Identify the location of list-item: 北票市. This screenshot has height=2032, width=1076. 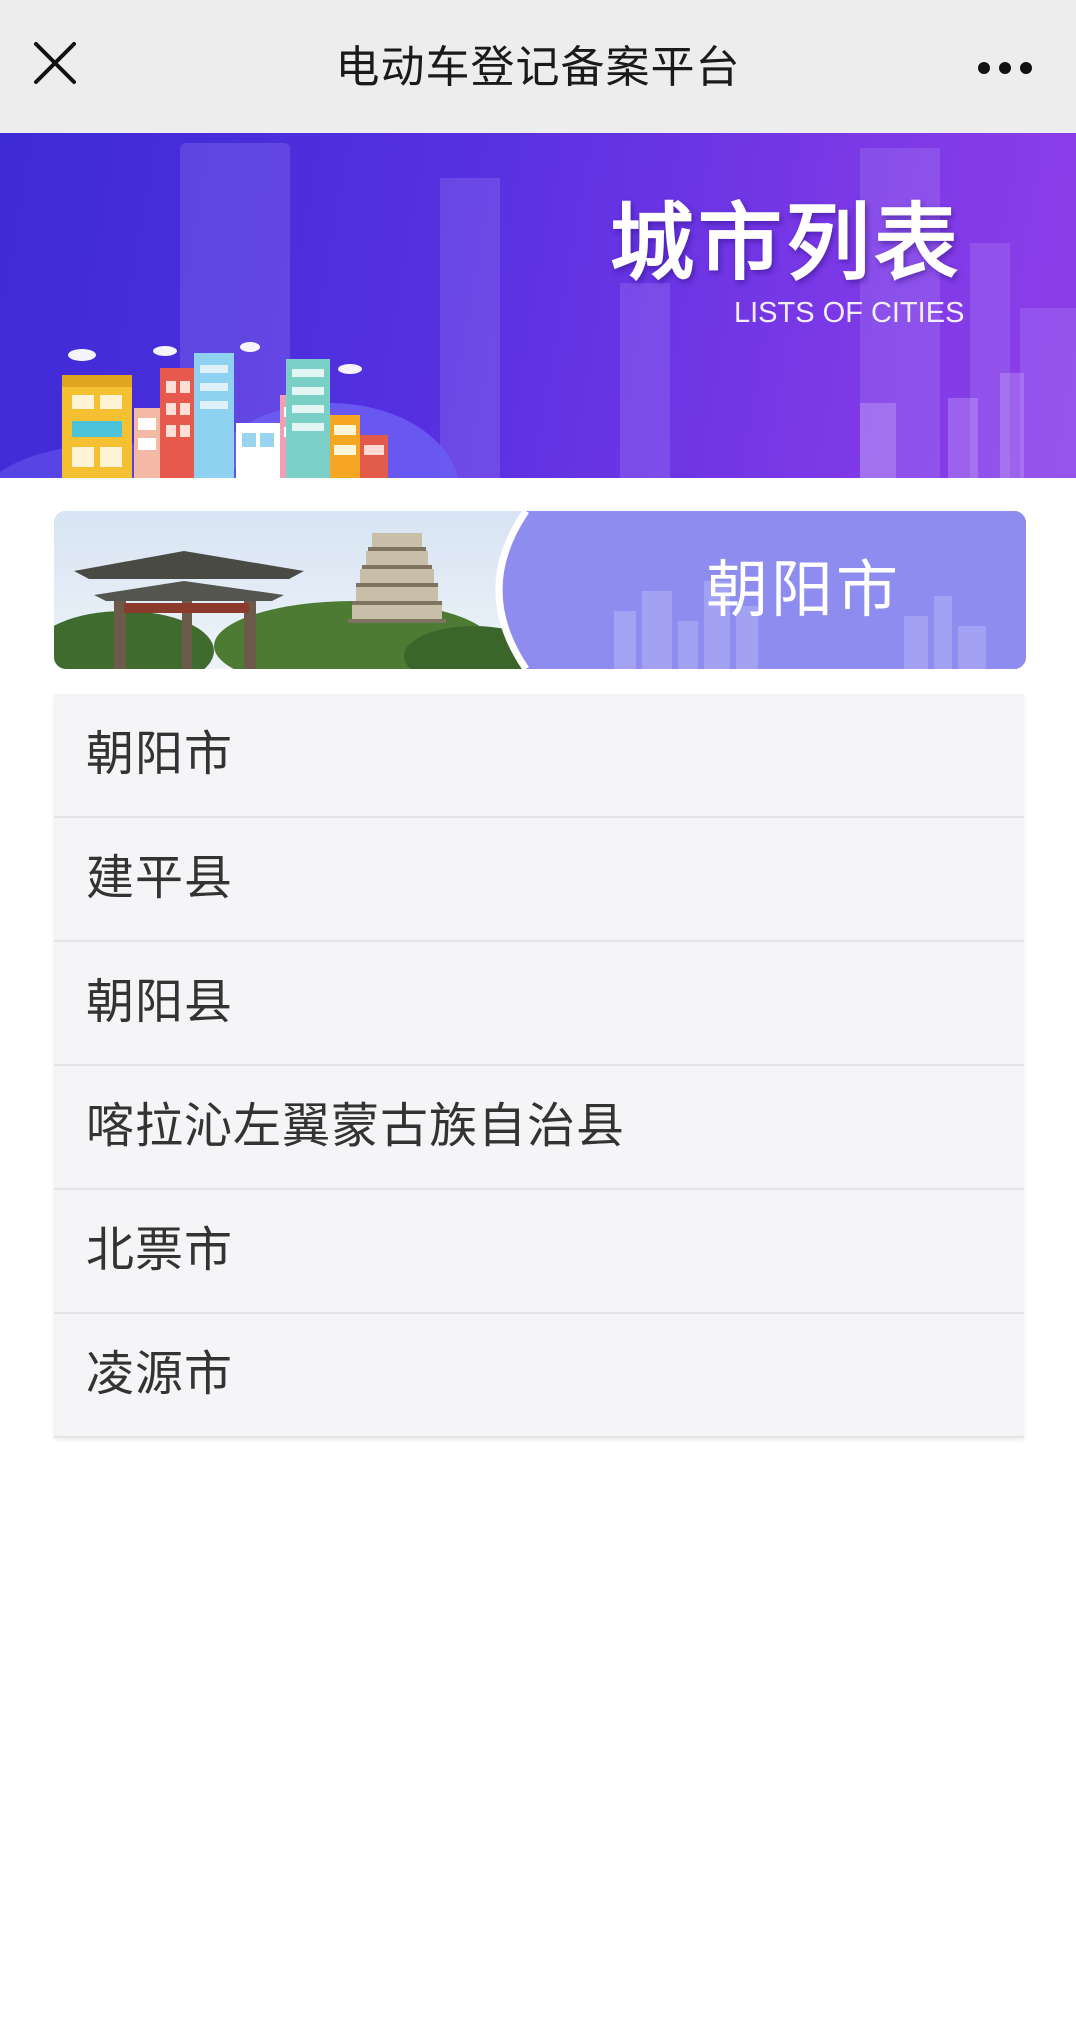
(539, 1252).